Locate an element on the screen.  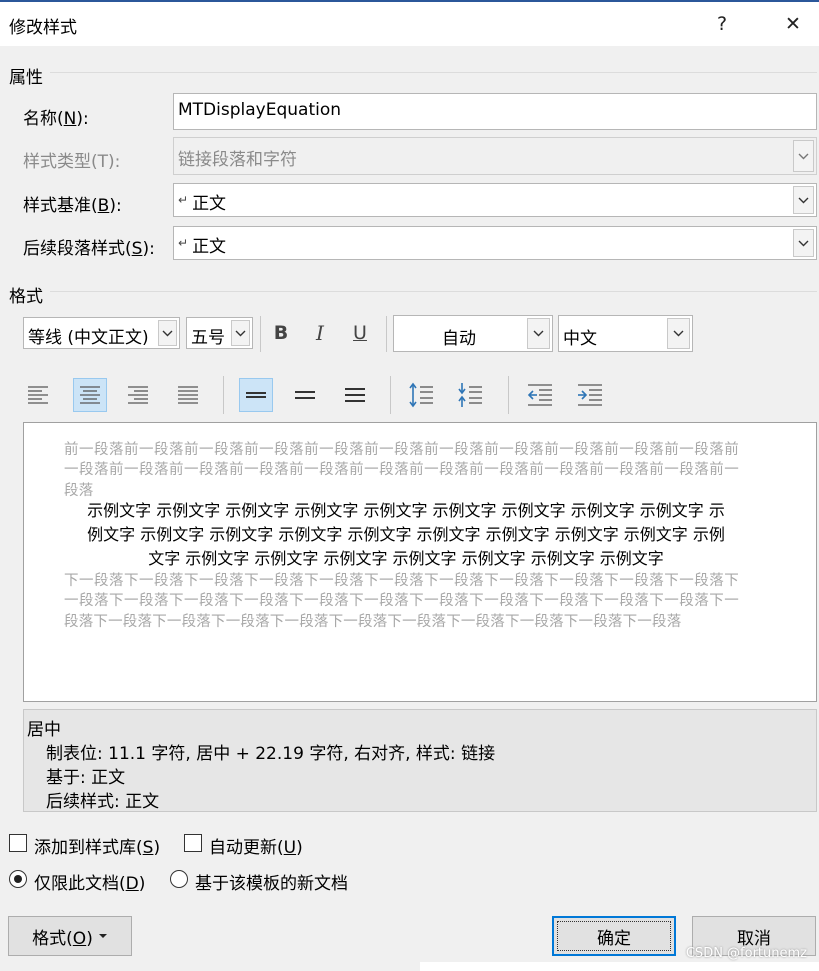
next-style-select: ↵ 正文 is located at coordinates (495, 243).